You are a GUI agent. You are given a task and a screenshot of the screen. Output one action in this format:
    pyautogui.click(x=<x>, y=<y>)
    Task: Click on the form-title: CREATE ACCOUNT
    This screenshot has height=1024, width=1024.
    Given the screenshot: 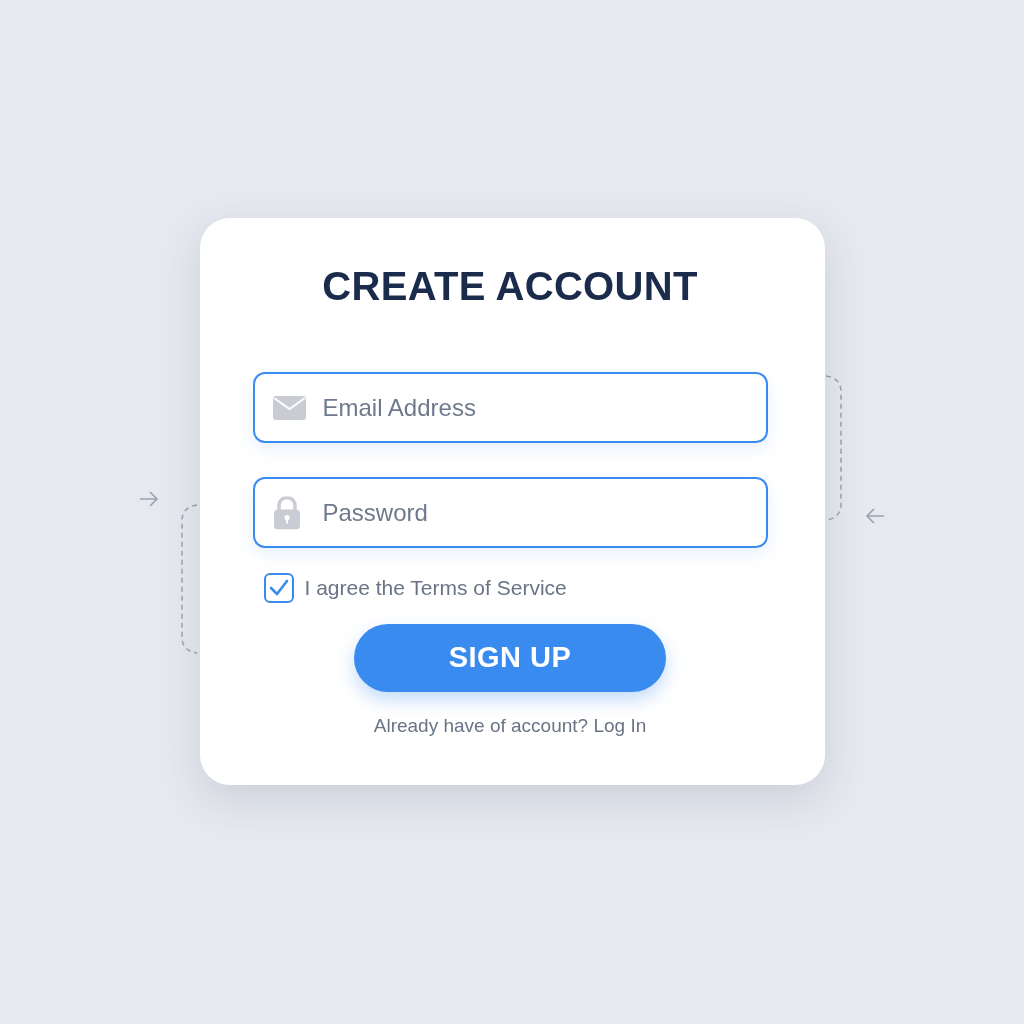 What is the action you would take?
    pyautogui.click(x=510, y=286)
    